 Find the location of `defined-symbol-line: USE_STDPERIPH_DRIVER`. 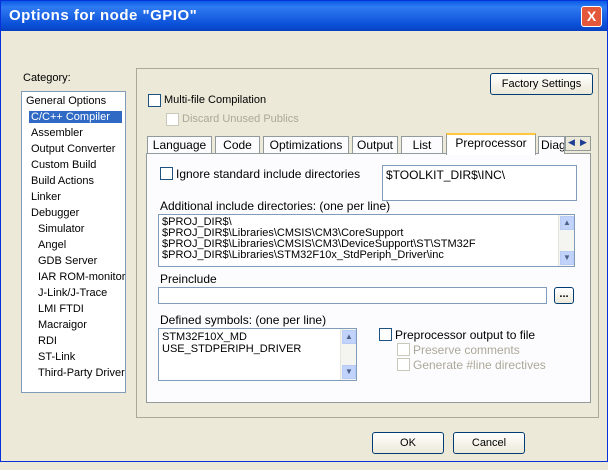

defined-symbol-line: USE_STDPERIPH_DRIVER is located at coordinates (232, 349).